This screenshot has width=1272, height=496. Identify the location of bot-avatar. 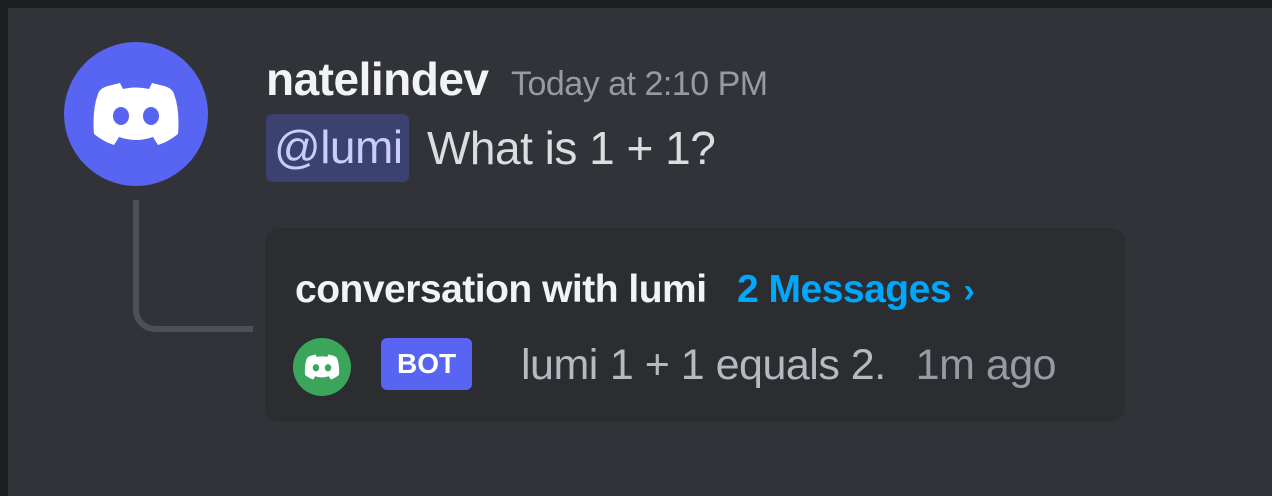
(322, 367).